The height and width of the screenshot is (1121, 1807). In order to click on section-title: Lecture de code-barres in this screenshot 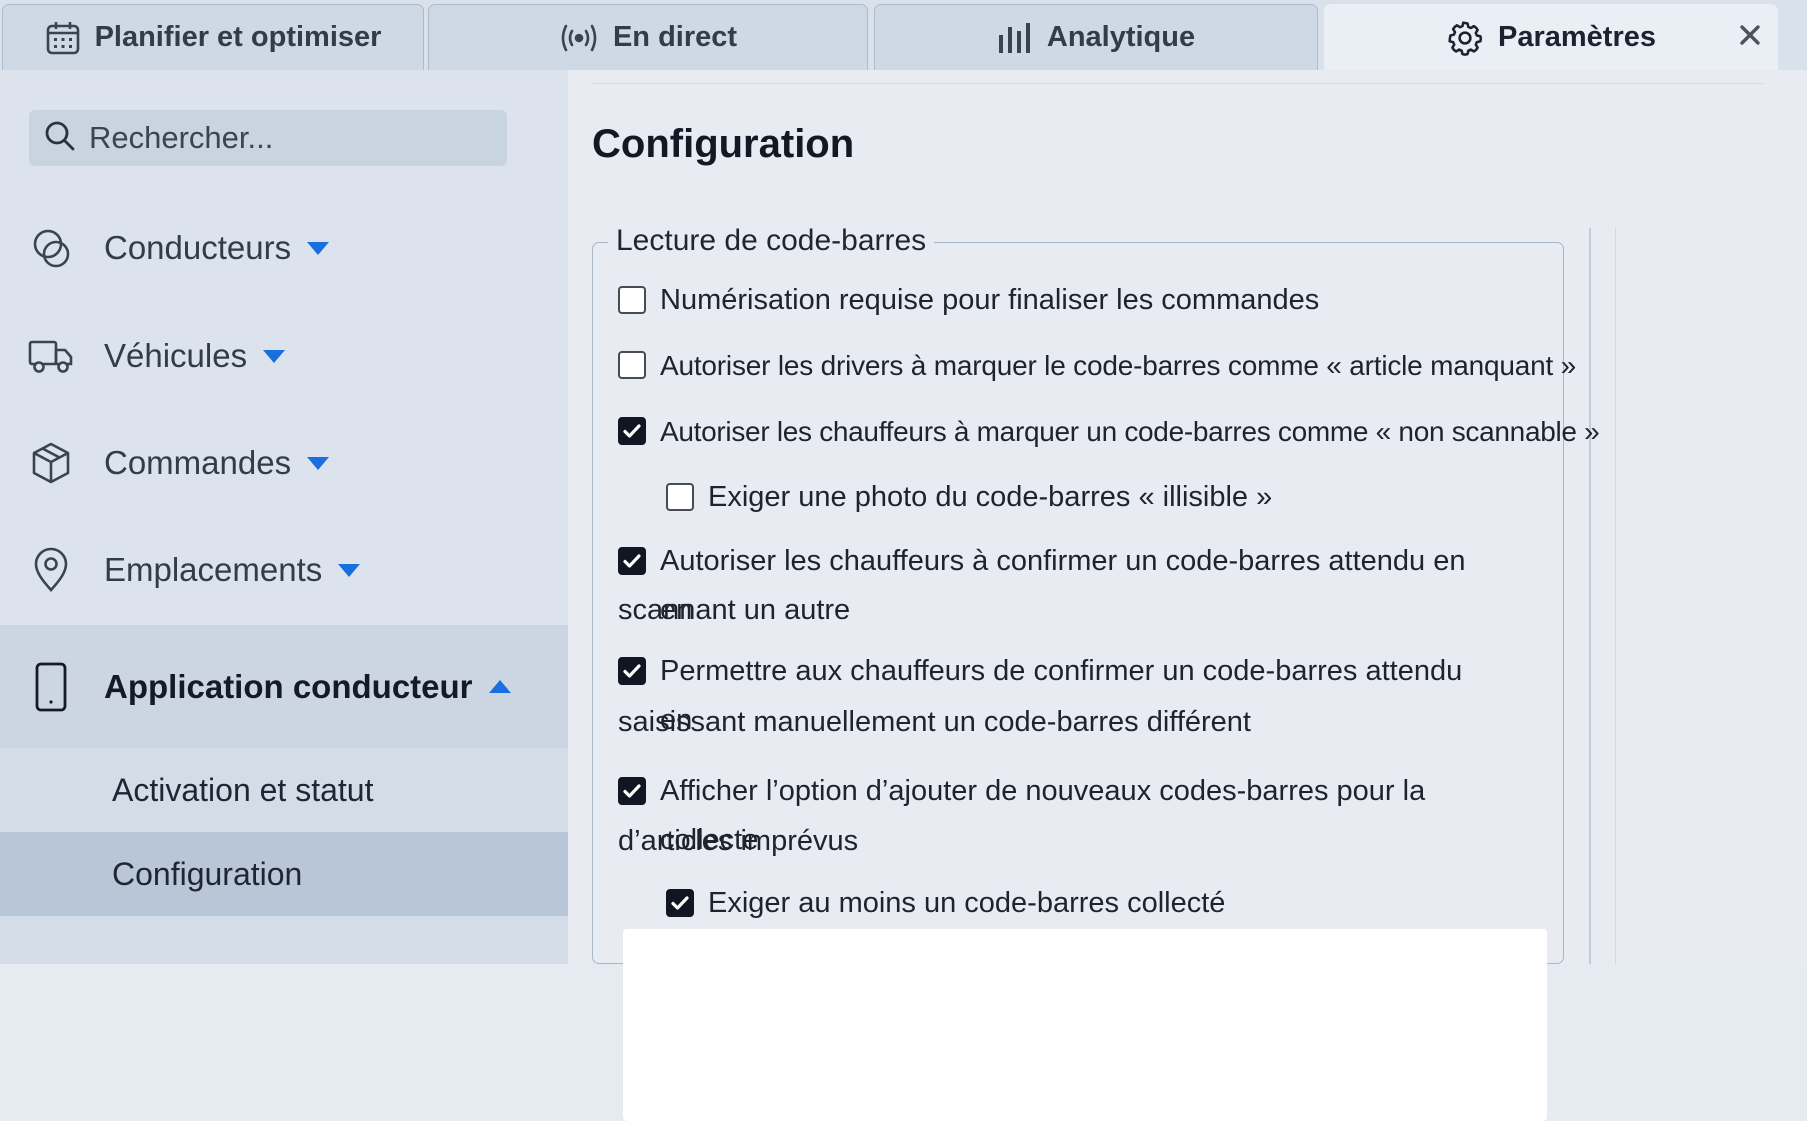, I will do `click(771, 241)`.